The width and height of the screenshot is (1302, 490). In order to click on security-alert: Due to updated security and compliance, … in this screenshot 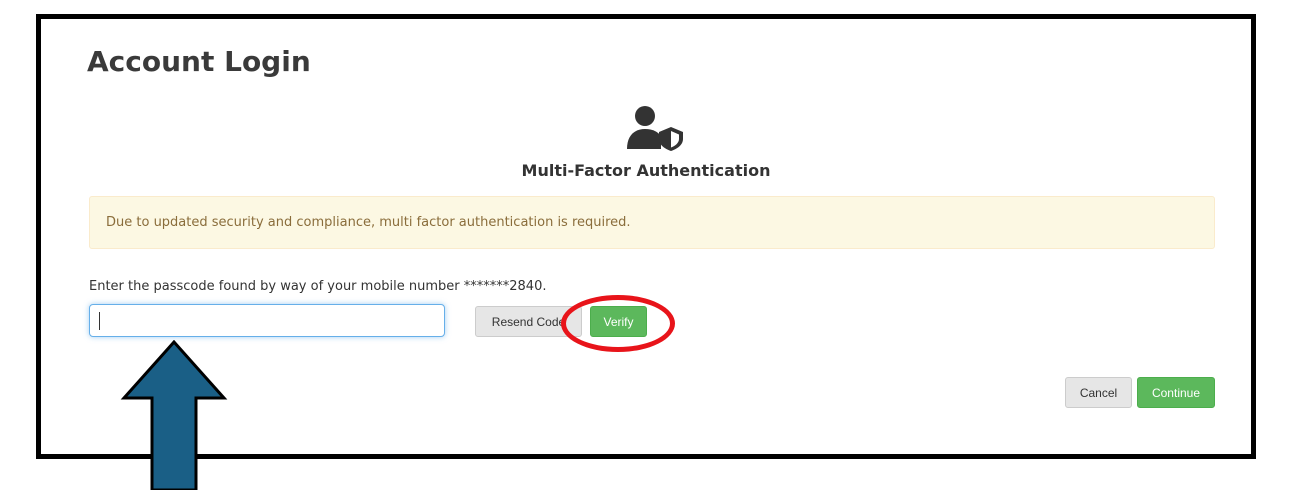, I will do `click(652, 222)`.